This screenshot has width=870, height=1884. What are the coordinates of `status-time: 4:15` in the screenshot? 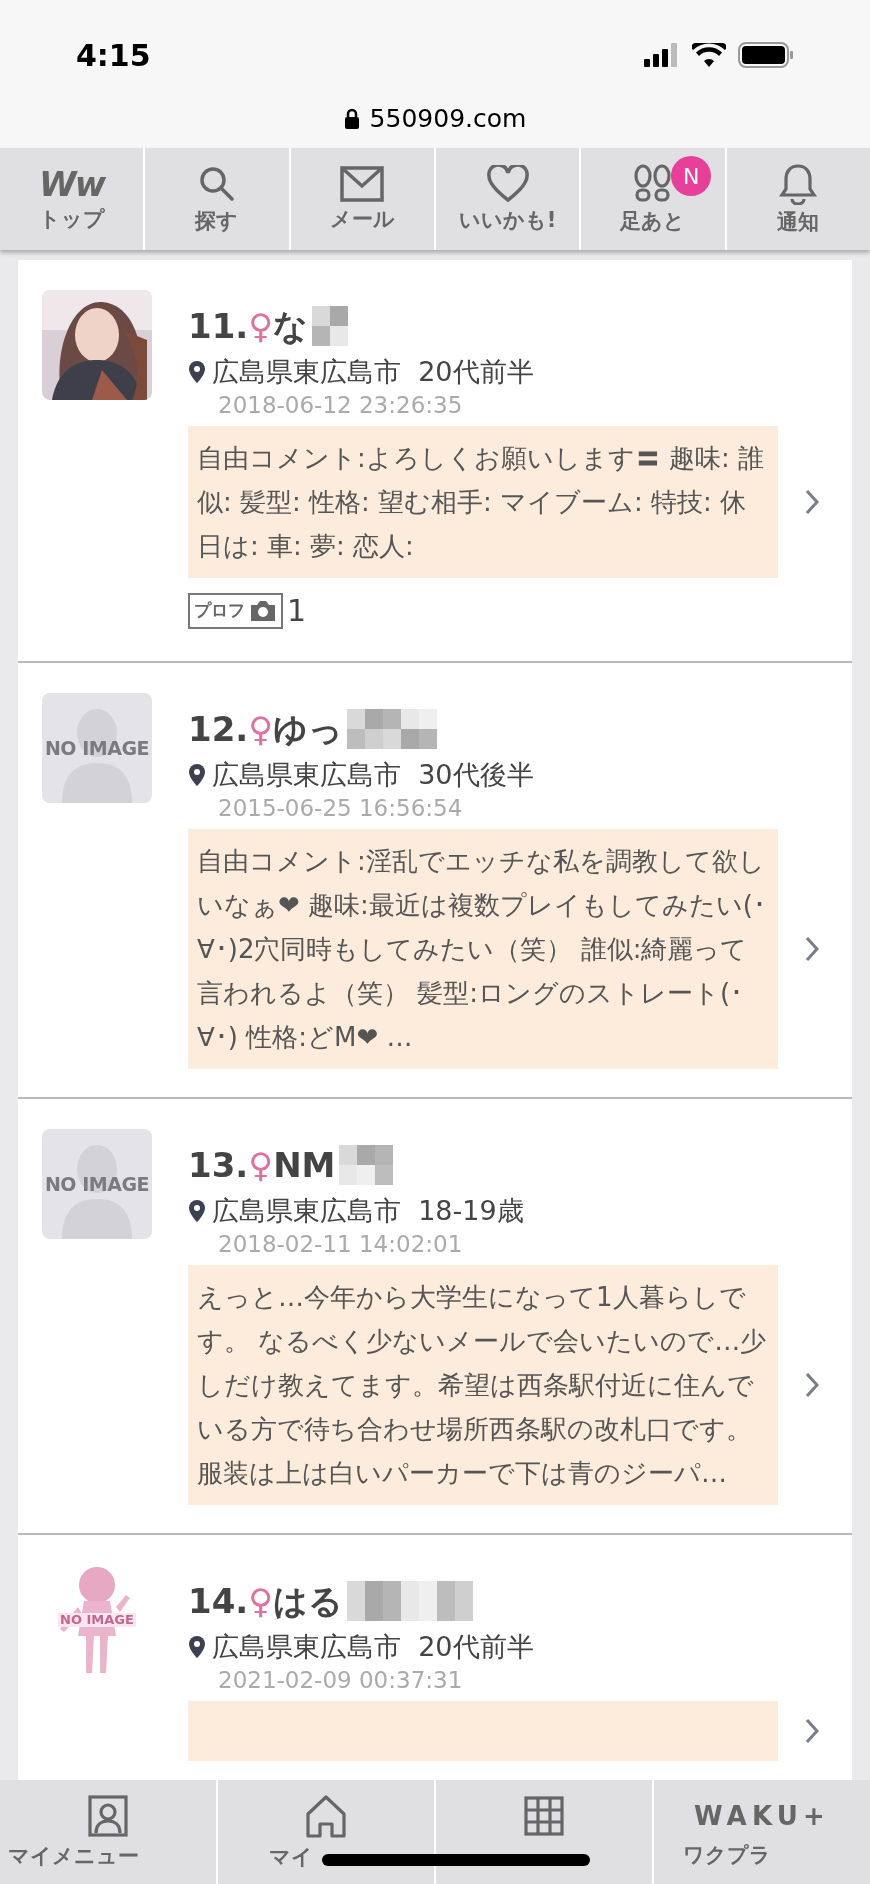 It's located at (113, 55).